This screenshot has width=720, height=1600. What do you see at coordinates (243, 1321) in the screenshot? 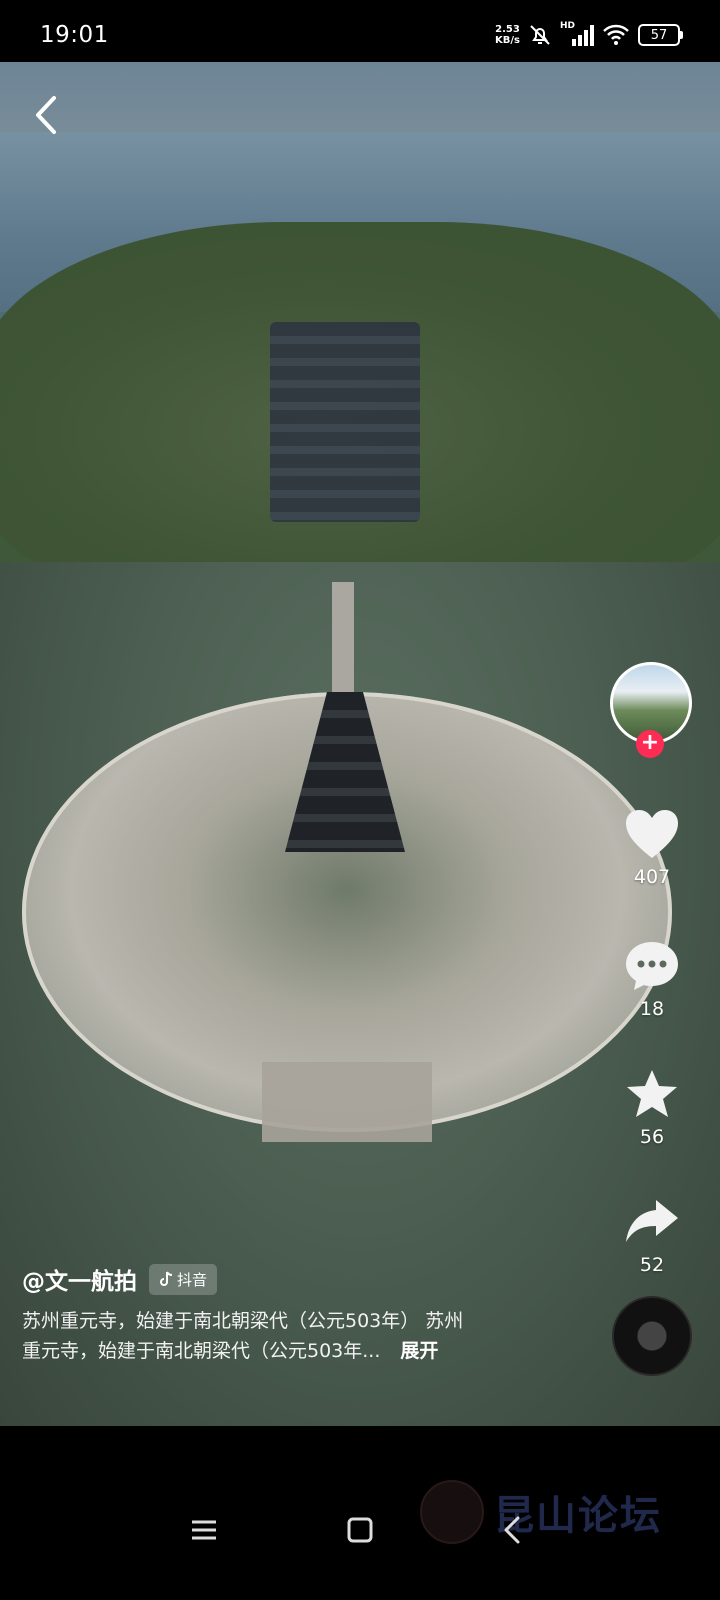
I see `description-line-1: 苏州重元寺，始建于南北朝梁代（公元503年） 苏州` at bounding box center [243, 1321].